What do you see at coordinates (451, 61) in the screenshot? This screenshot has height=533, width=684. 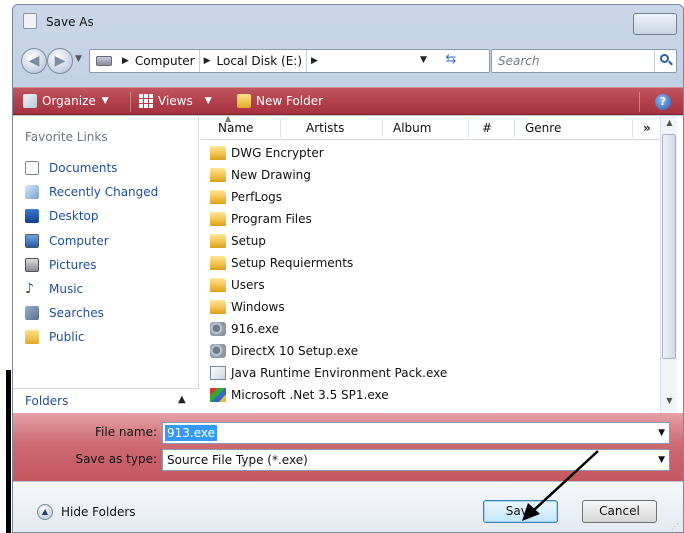 I see `refresh-icon: ⇆` at bounding box center [451, 61].